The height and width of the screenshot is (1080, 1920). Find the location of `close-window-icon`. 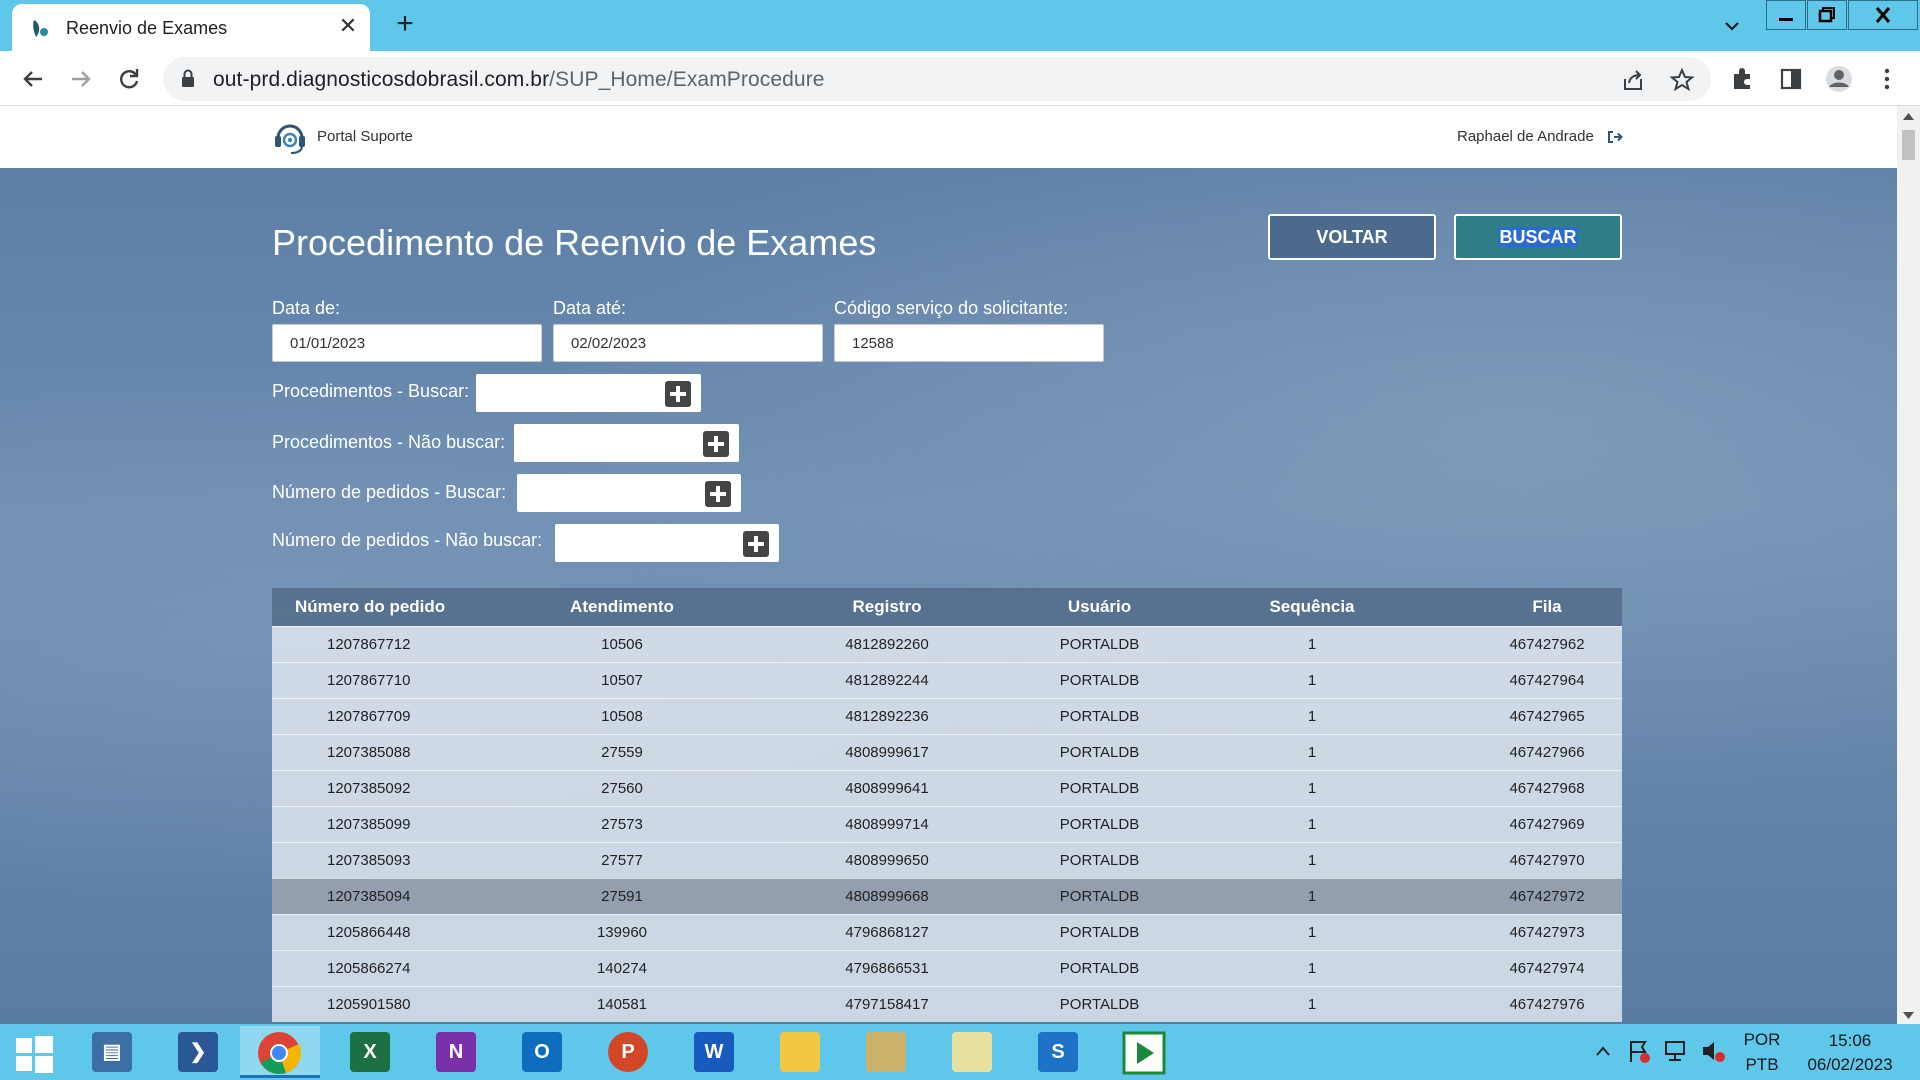

close-window-icon is located at coordinates (1883, 15).